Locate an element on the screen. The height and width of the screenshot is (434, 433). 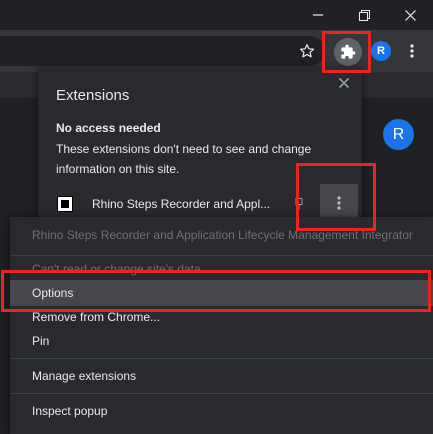
popup-title: Extensions is located at coordinates (93, 95).